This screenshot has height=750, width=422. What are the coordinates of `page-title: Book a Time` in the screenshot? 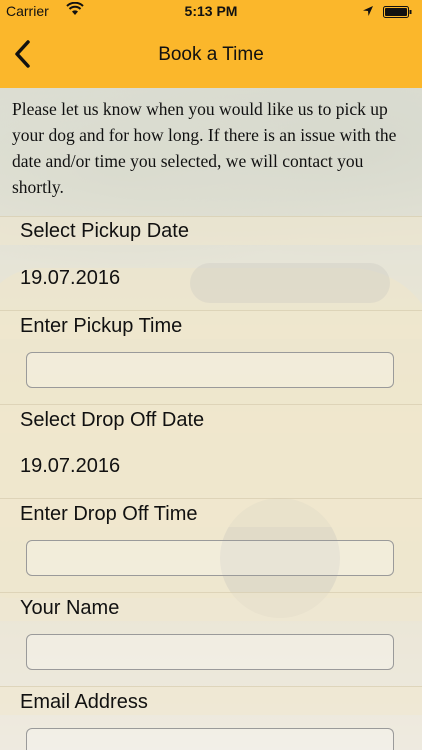 It's located at (211, 54).